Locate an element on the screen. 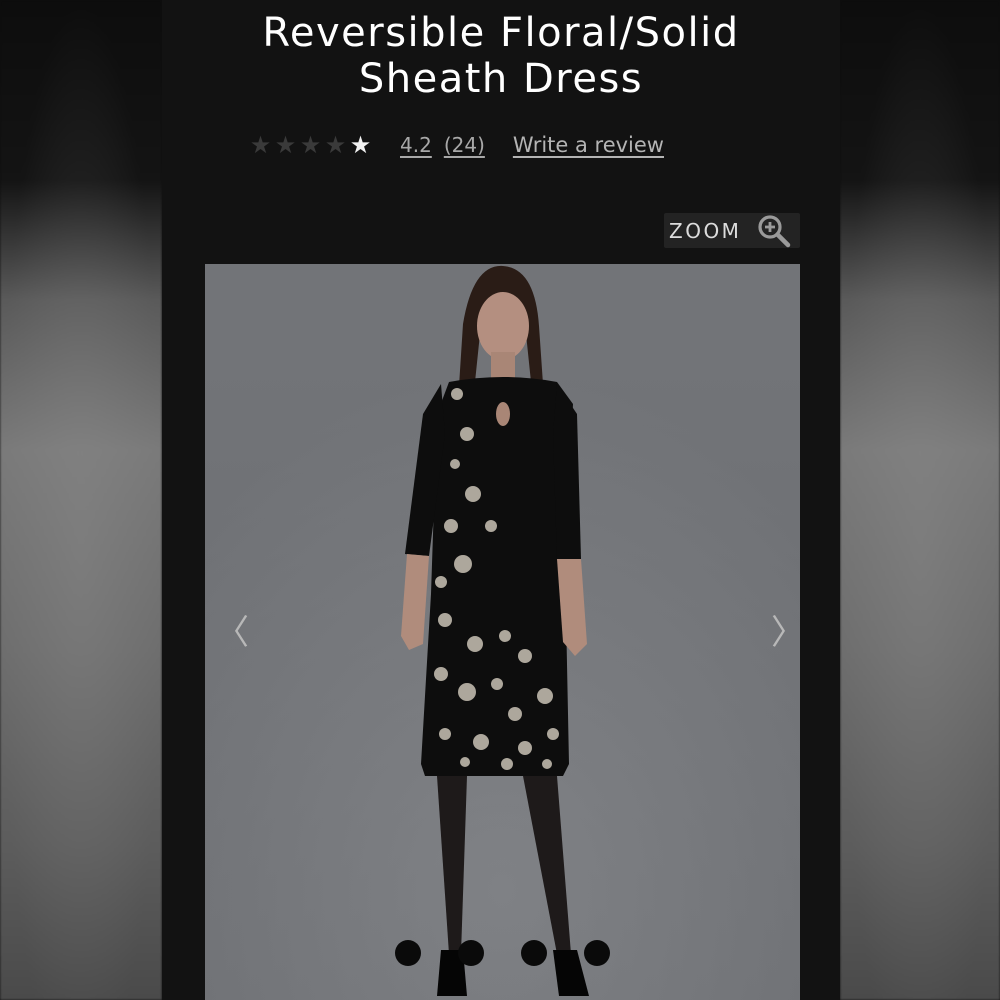 The image size is (1000, 1000). write-review-link: Write a review is located at coordinates (588, 145).